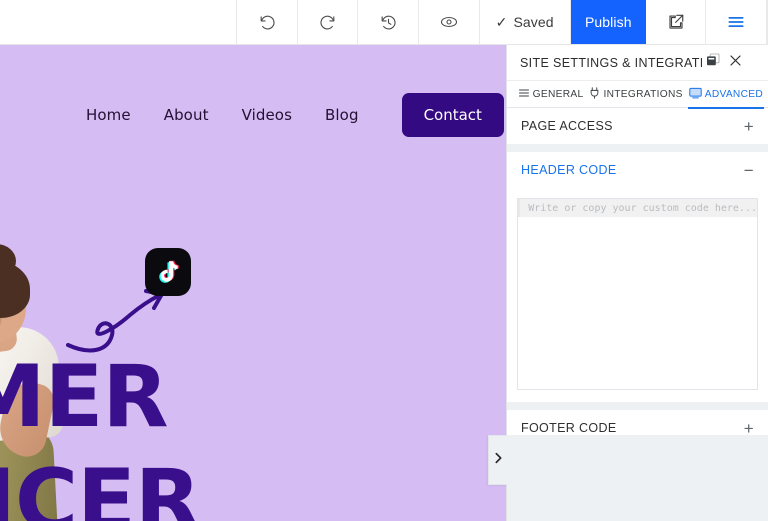 This screenshot has height=521, width=768. I want to click on section-footer-code-toggle: +, so click(749, 428).